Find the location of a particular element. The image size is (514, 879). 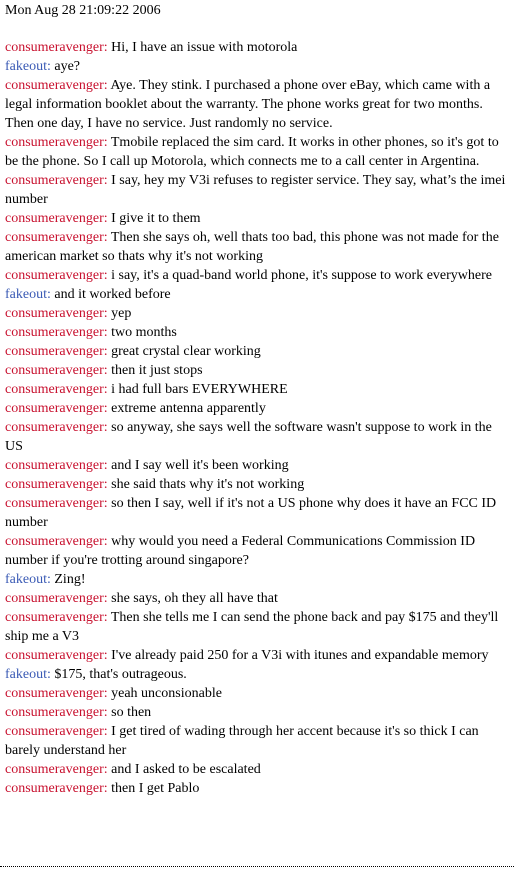

dotted-divider is located at coordinates (257, 866).